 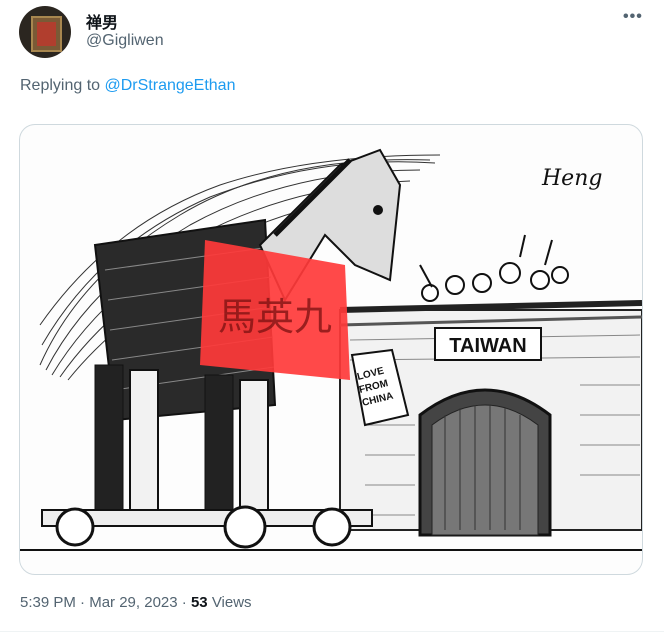 What do you see at coordinates (48, 602) in the screenshot?
I see `tweet-time: 5:39 PM` at bounding box center [48, 602].